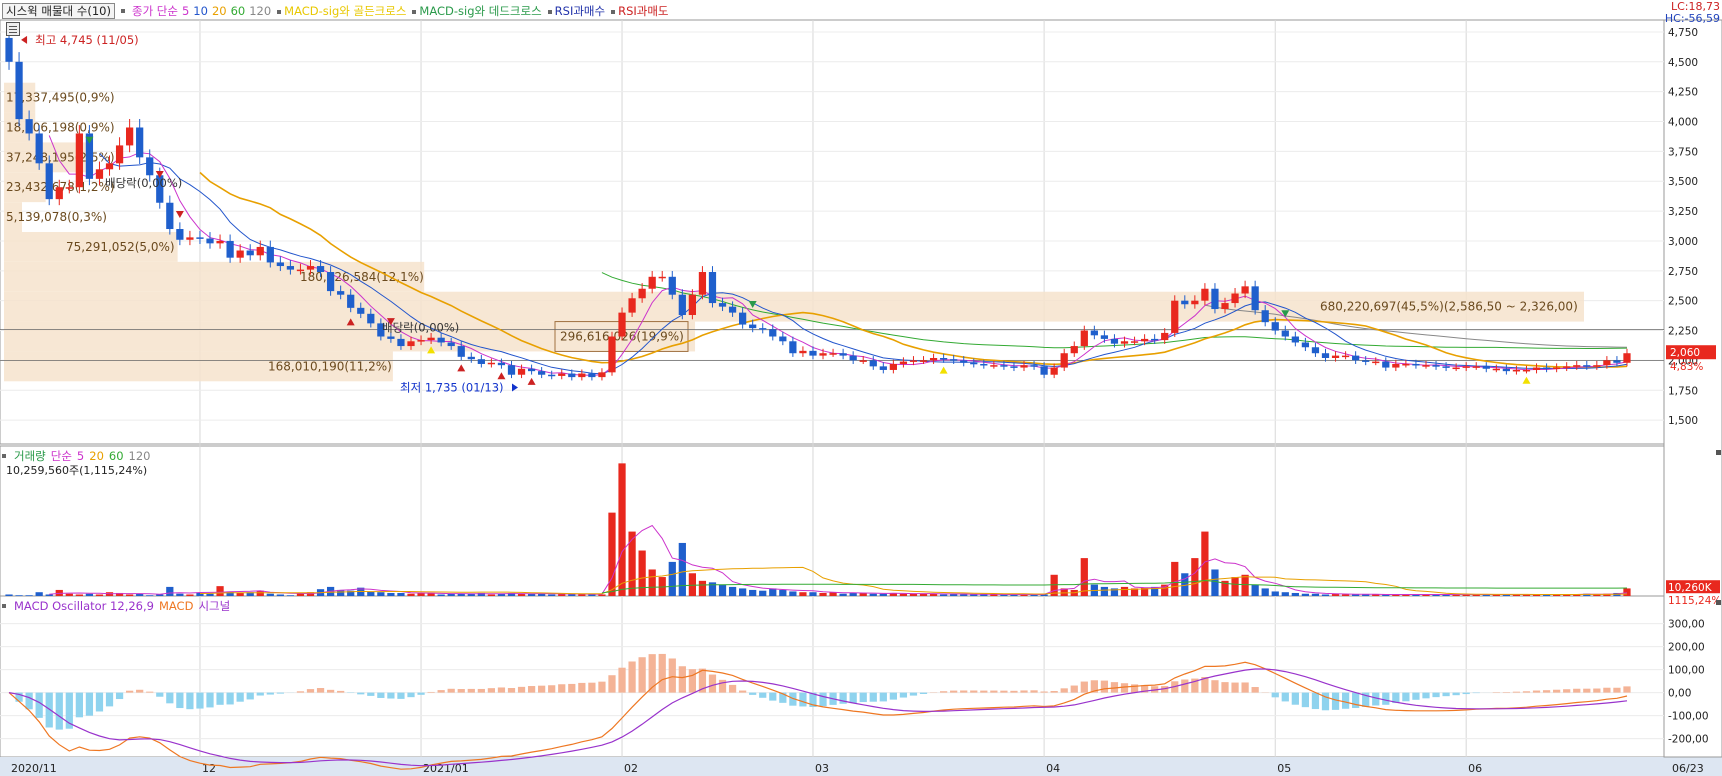 The width and height of the screenshot is (1722, 776). Describe the element at coordinates (1683, 33) in the screenshot. I see `price-tick-label: 4,750` at that location.